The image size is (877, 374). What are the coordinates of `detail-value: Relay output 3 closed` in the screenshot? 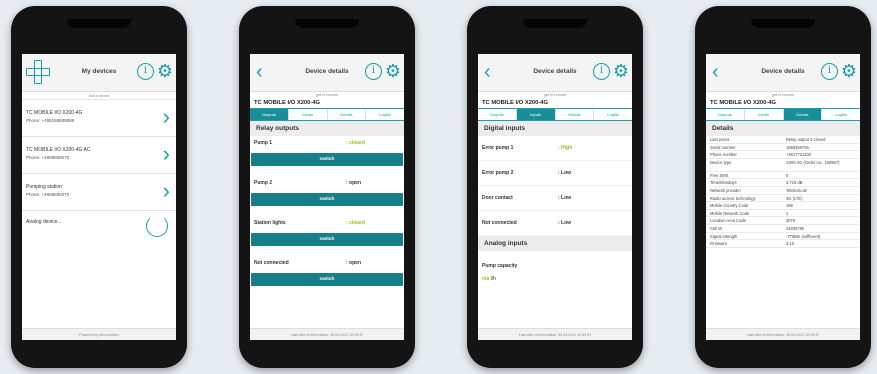 It's located at (806, 139).